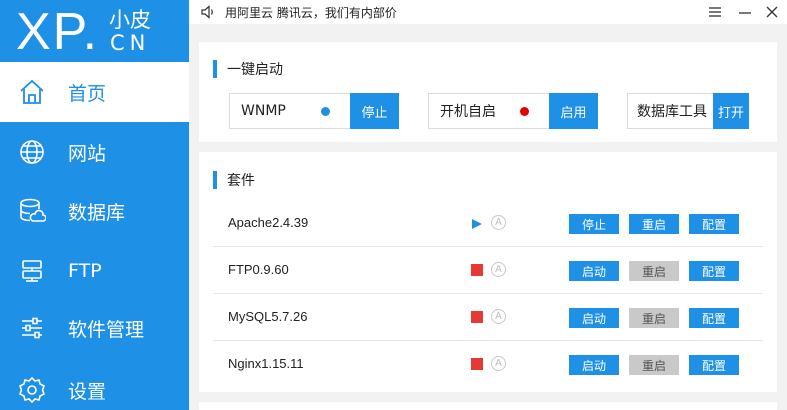 Image resolution: width=787 pixels, height=410 pixels. Describe the element at coordinates (715, 12) in the screenshot. I see `menu-icon` at that location.